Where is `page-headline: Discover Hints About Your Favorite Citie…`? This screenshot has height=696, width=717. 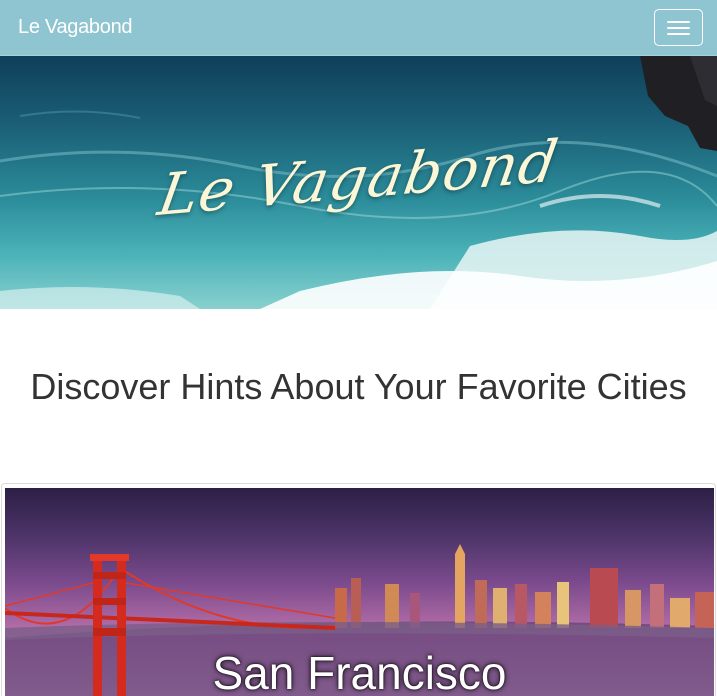
page-headline: Discover Hints About Your Favorite Citie… is located at coordinates (358, 386).